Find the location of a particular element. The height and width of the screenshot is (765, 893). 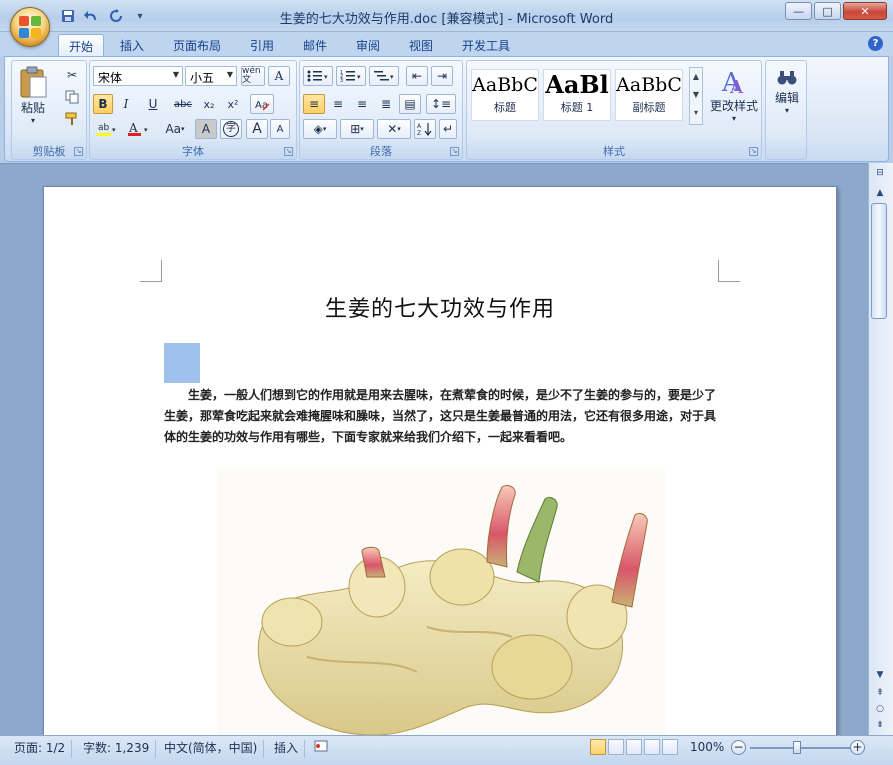

office-button is located at coordinates (30, 27).